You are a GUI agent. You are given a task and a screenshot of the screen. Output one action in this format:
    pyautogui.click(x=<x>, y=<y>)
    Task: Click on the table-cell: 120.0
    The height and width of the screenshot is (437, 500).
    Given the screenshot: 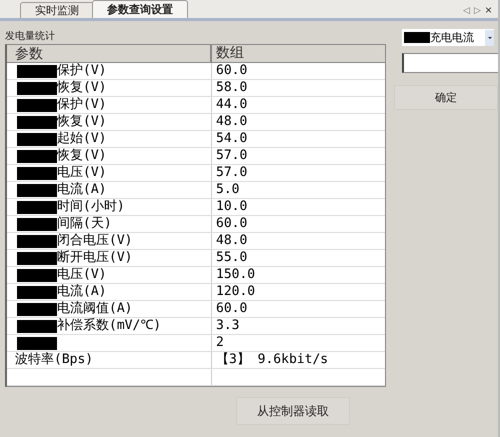 What is the action you would take?
    pyautogui.click(x=236, y=291)
    